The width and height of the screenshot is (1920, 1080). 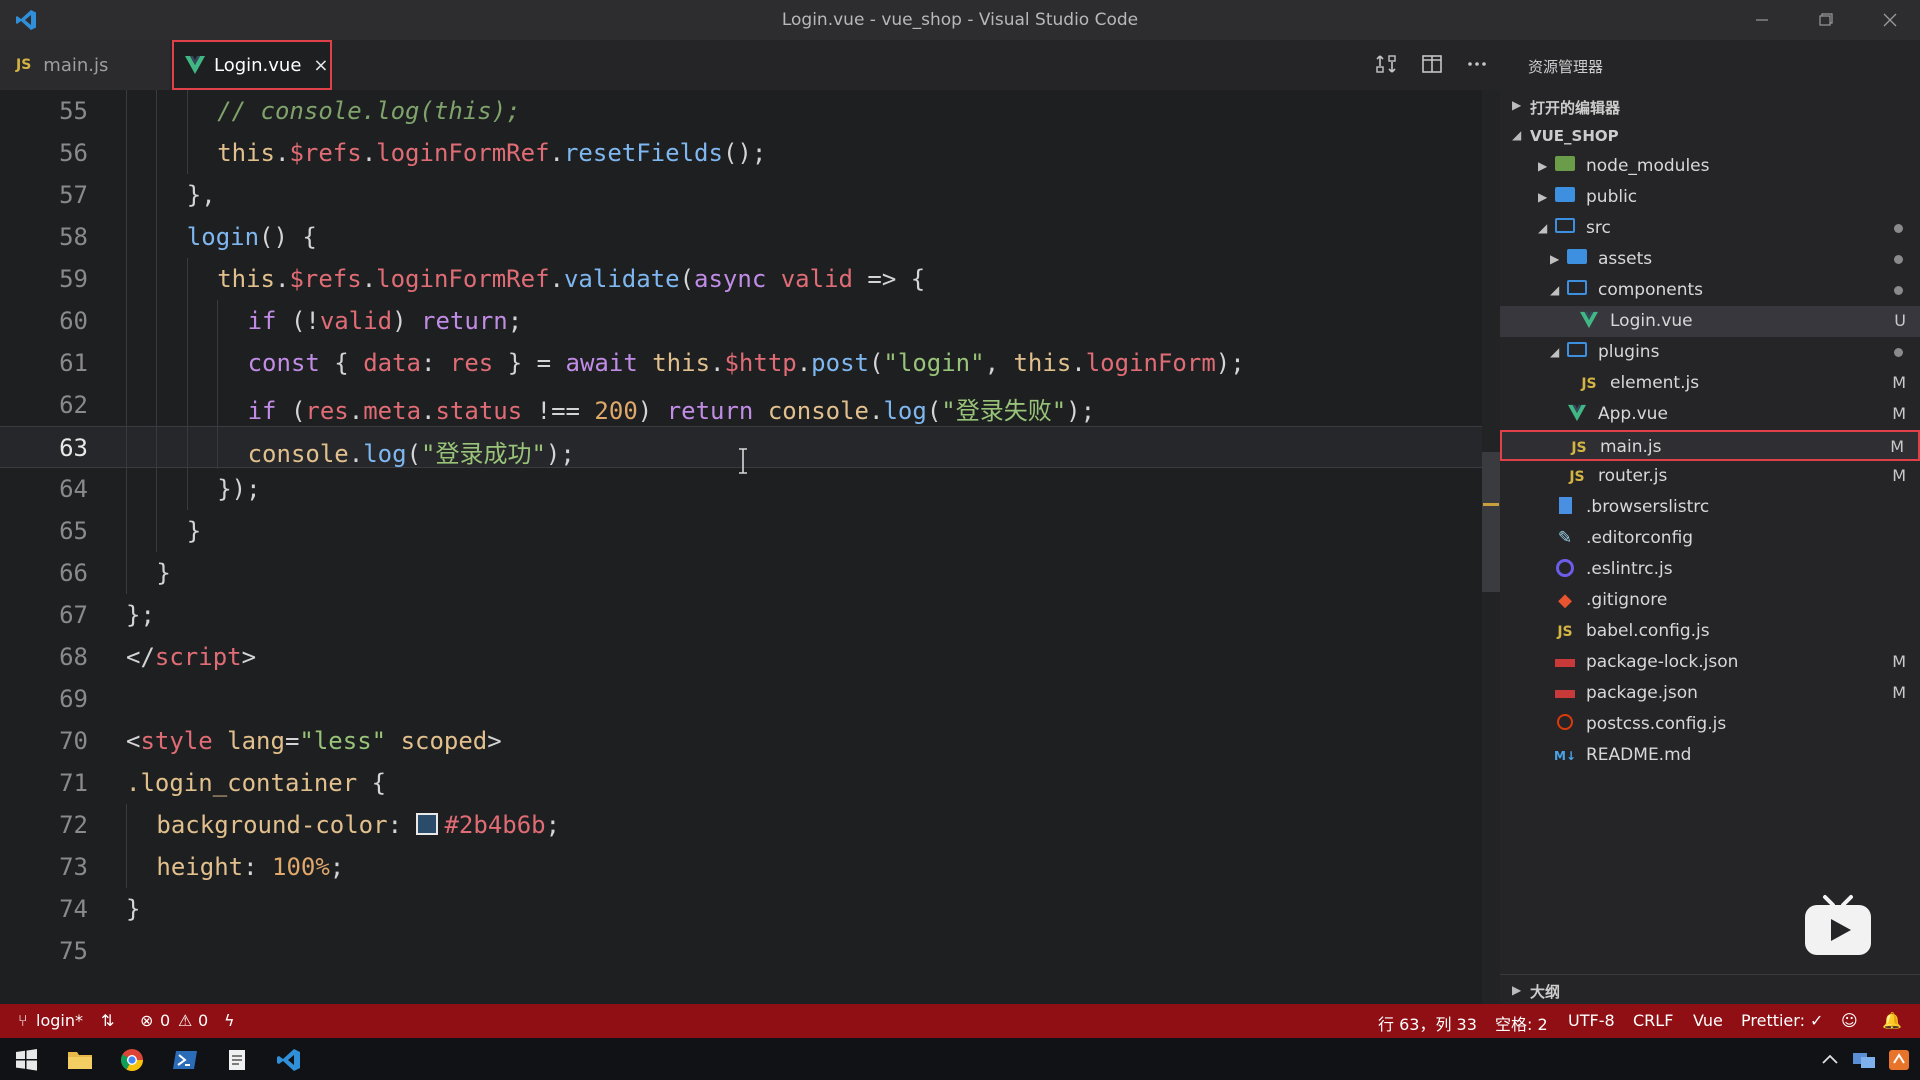 I want to click on code-line: 69, so click(x=750, y=699).